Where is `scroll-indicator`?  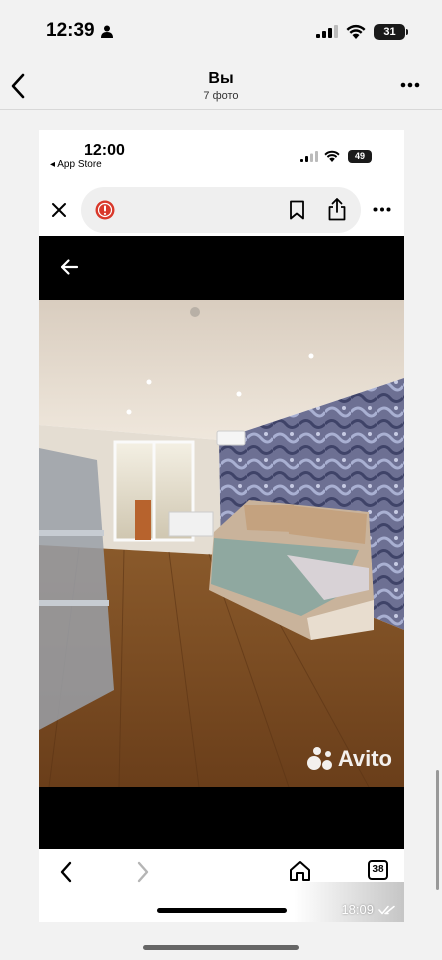 scroll-indicator is located at coordinates (437, 830).